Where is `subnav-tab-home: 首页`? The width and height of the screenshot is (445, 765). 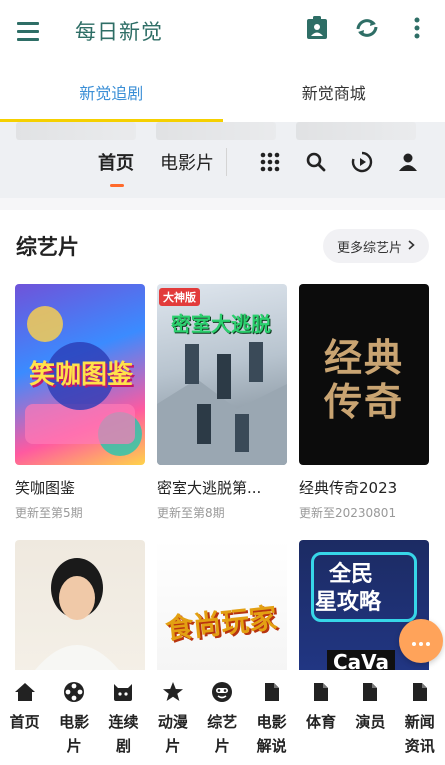 subnav-tab-home: 首页 is located at coordinates (116, 168).